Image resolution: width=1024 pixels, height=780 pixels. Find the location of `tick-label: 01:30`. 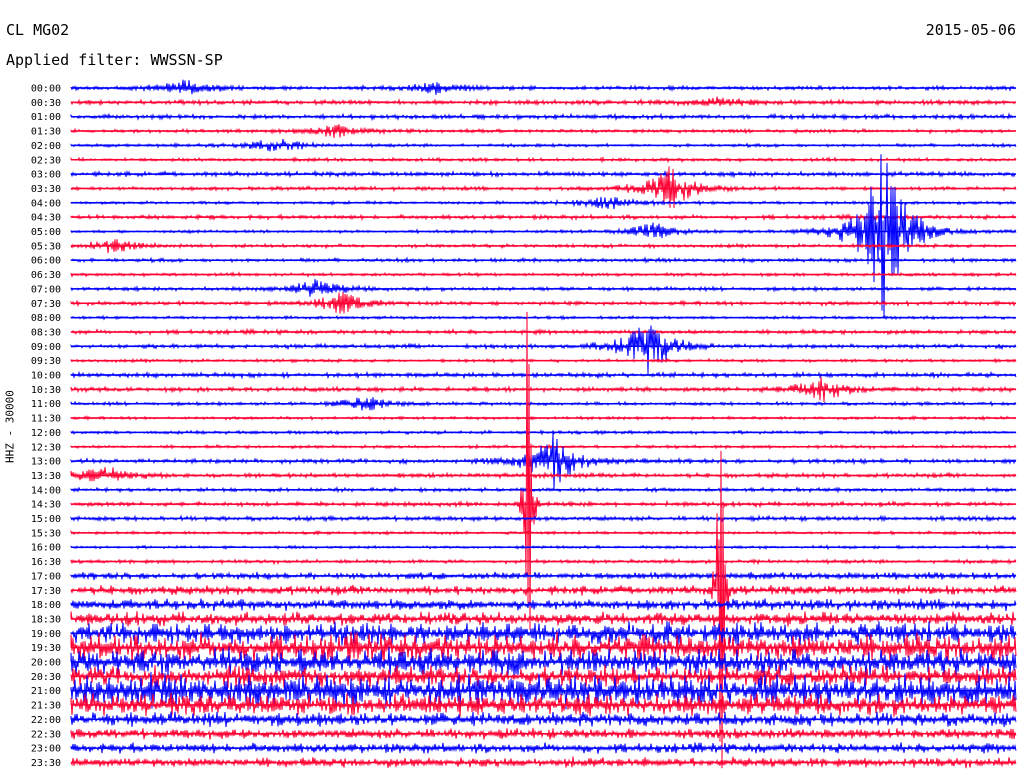

tick-label: 01:30 is located at coordinates (46, 132).